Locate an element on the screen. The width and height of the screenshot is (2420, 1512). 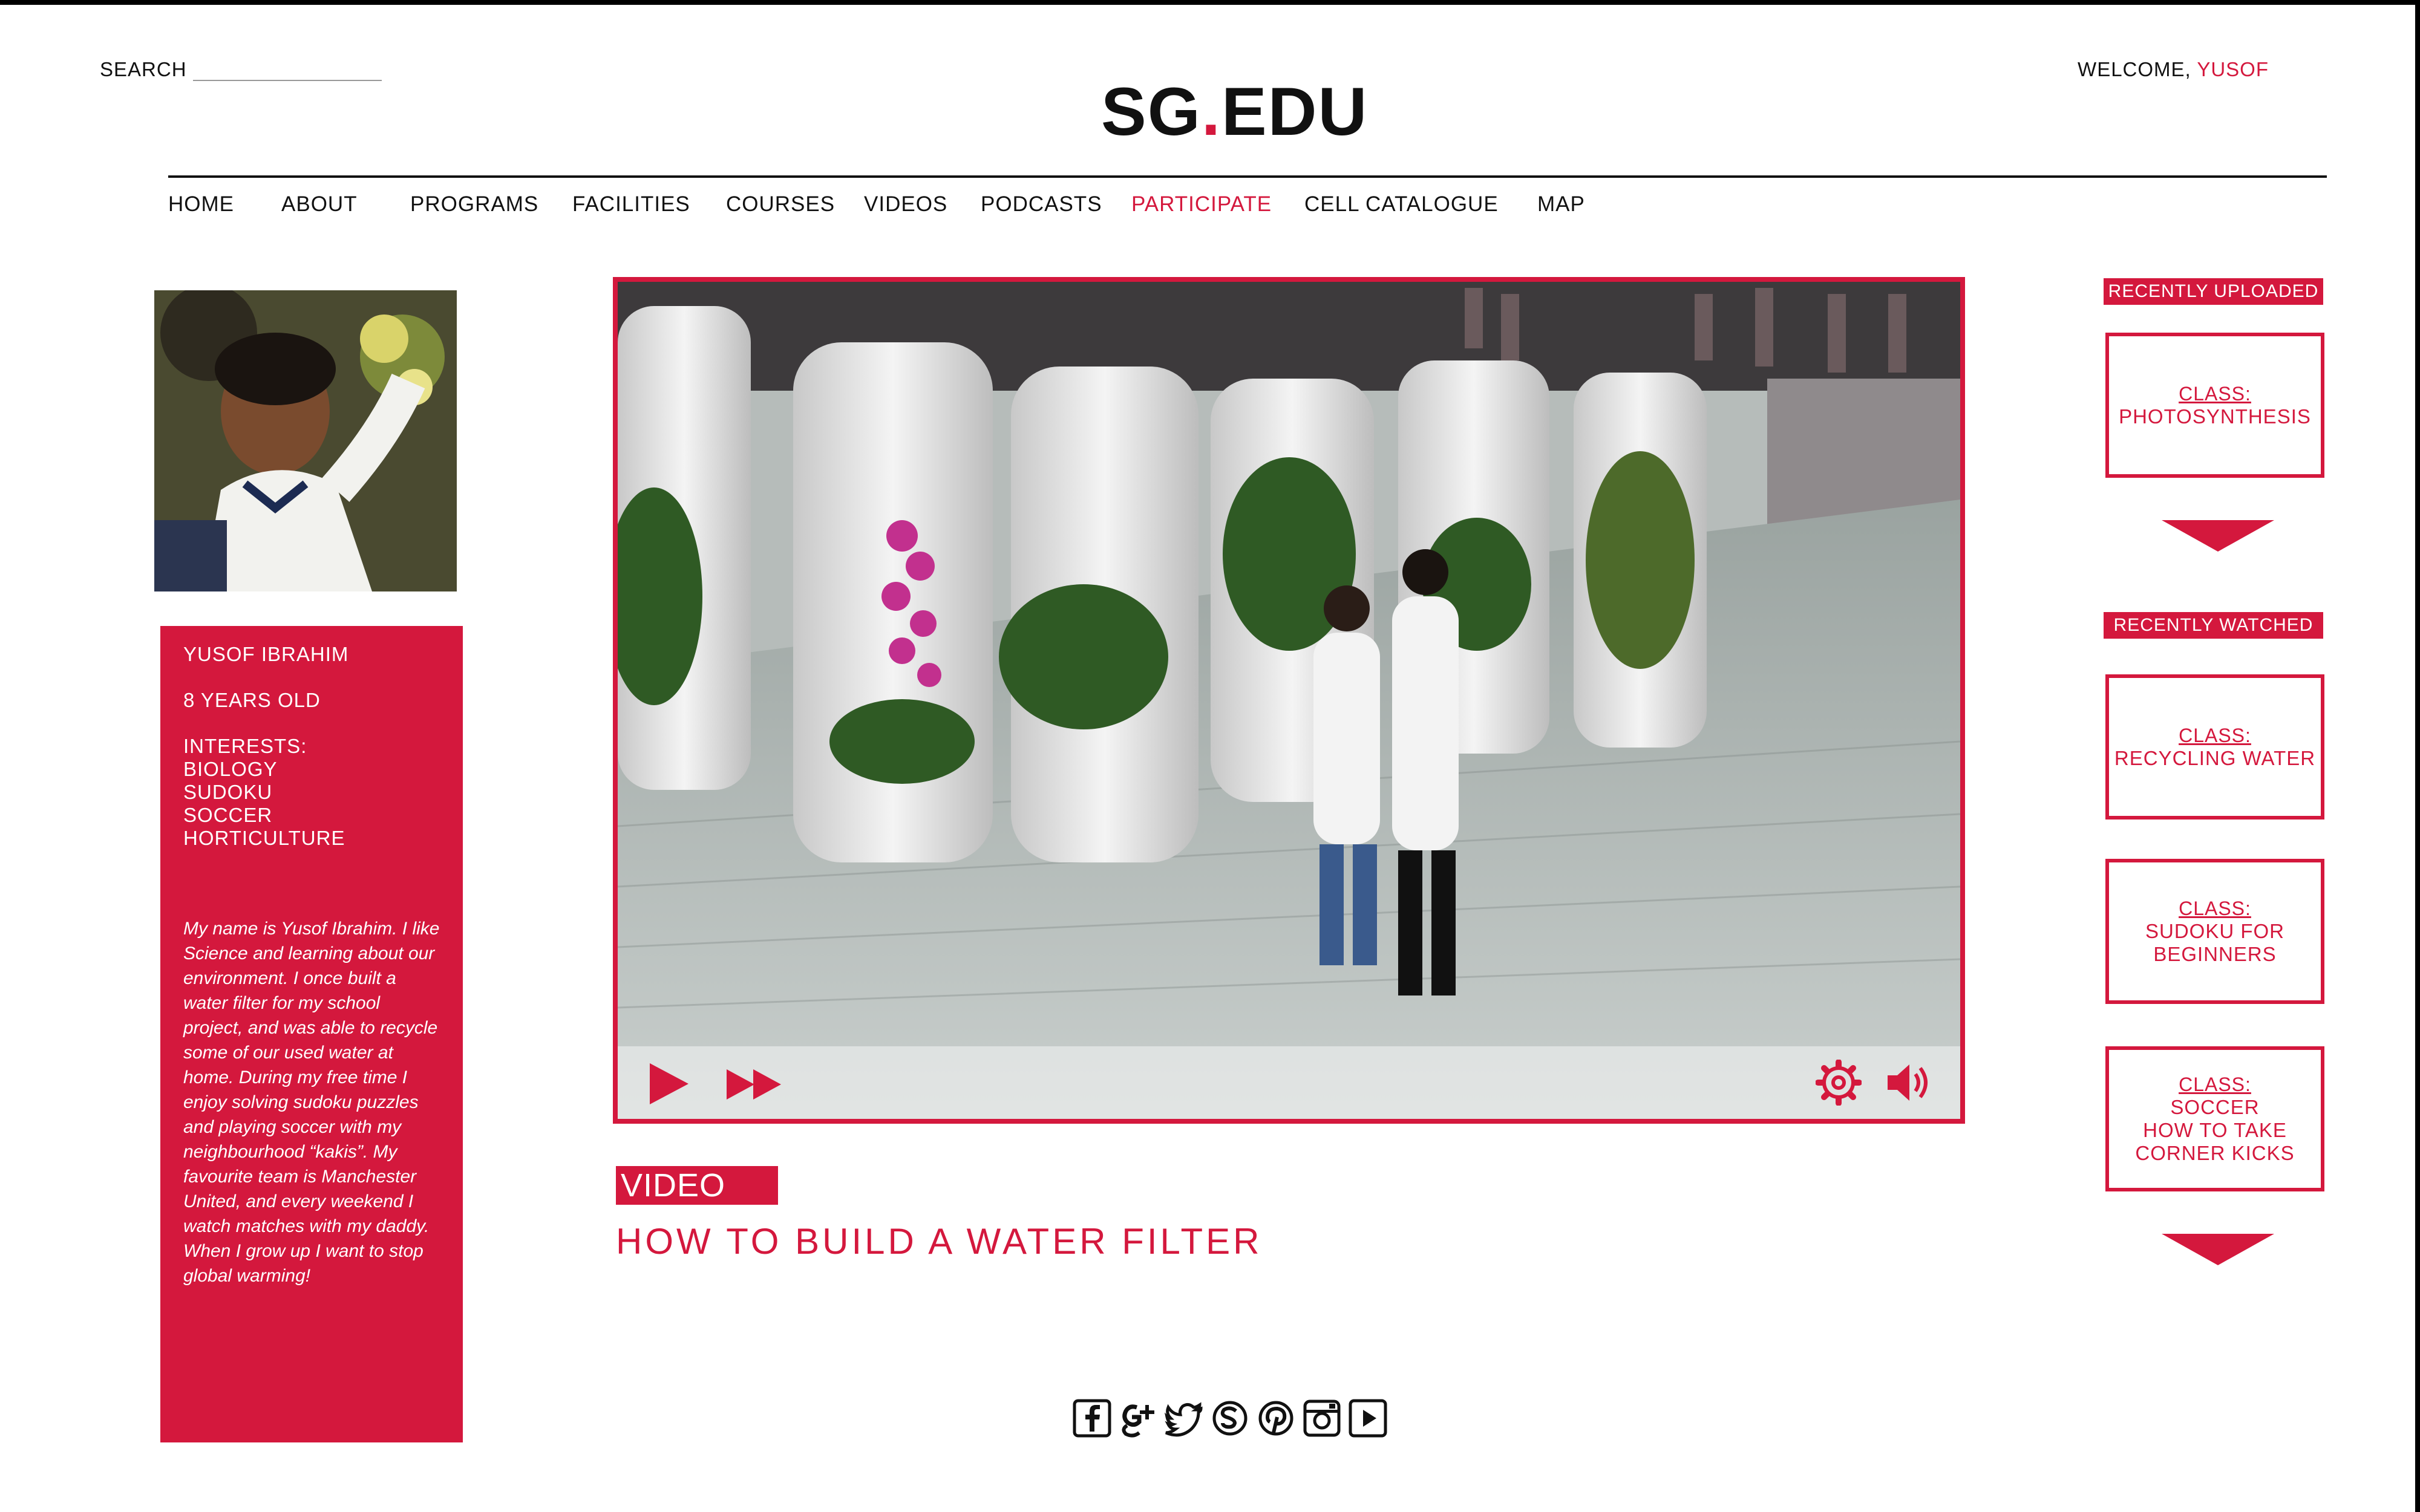
pinterest-icon is located at coordinates (1276, 1418).